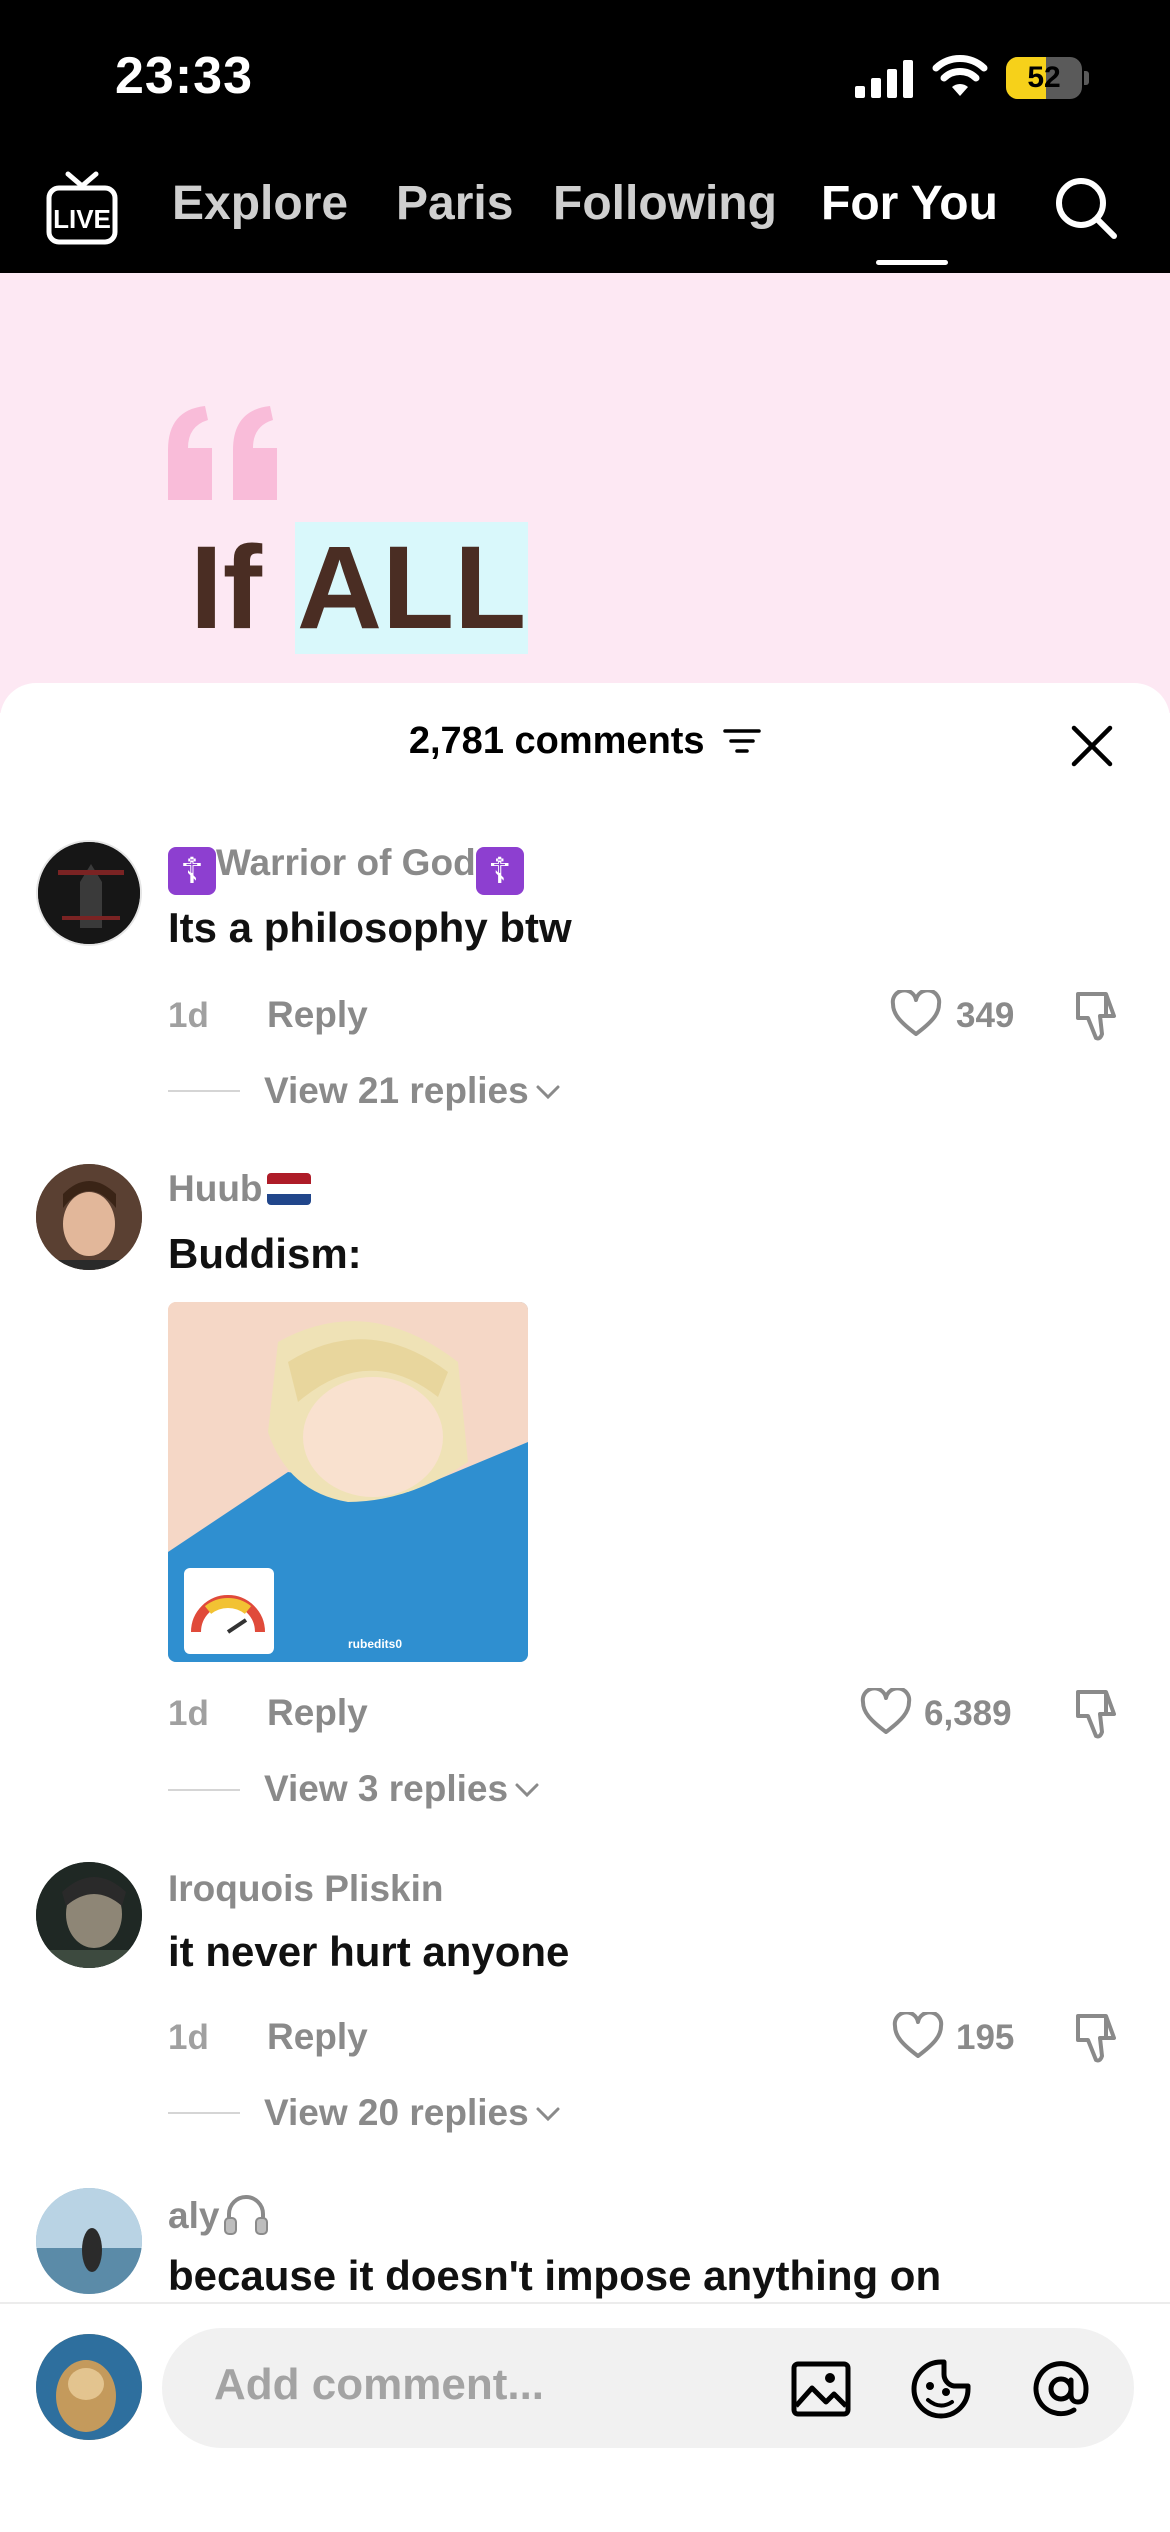 This screenshot has width=1170, height=2532. What do you see at coordinates (184, 76) in the screenshot?
I see `status-time: 23:33` at bounding box center [184, 76].